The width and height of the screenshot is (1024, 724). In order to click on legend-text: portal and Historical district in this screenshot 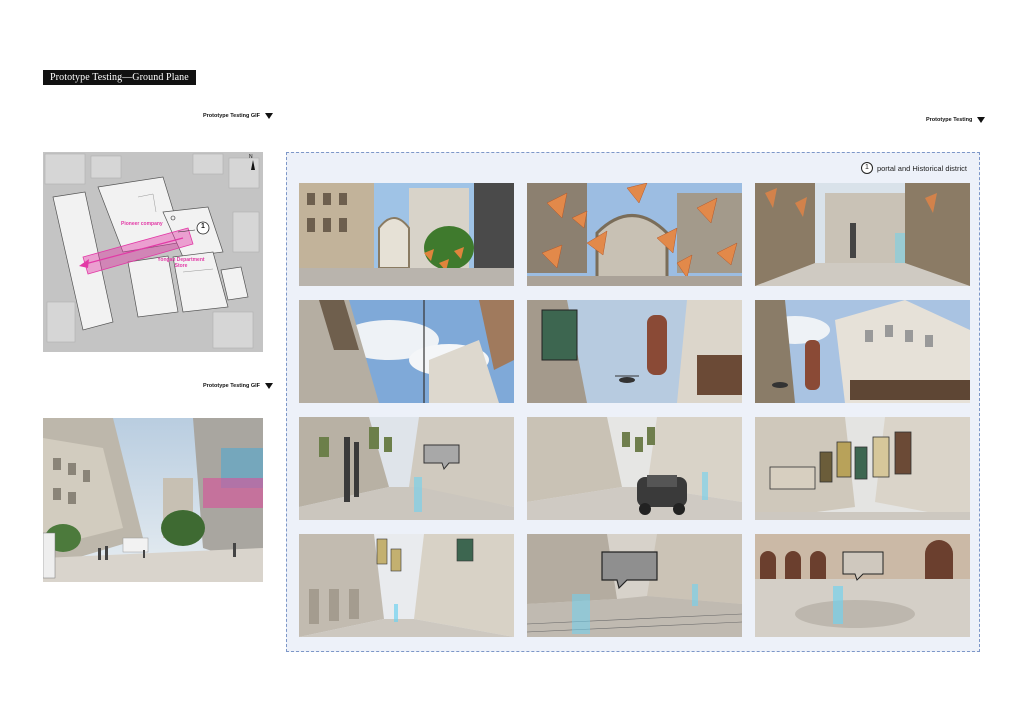, I will do `click(921, 168)`.